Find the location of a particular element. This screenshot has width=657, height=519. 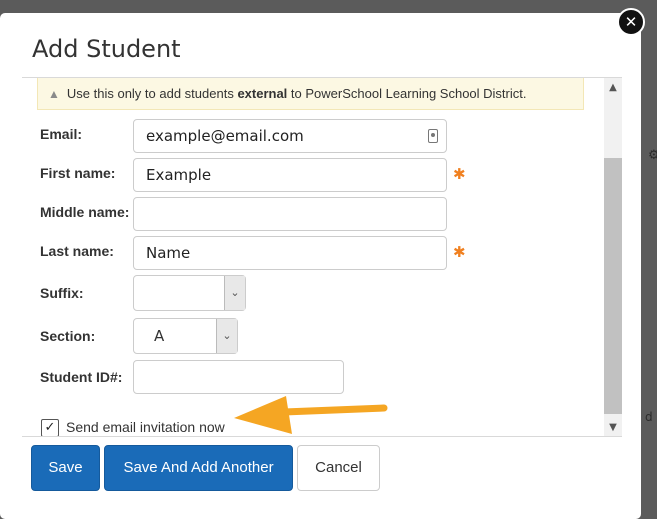

close-icon: ✕ is located at coordinates (631, 22).